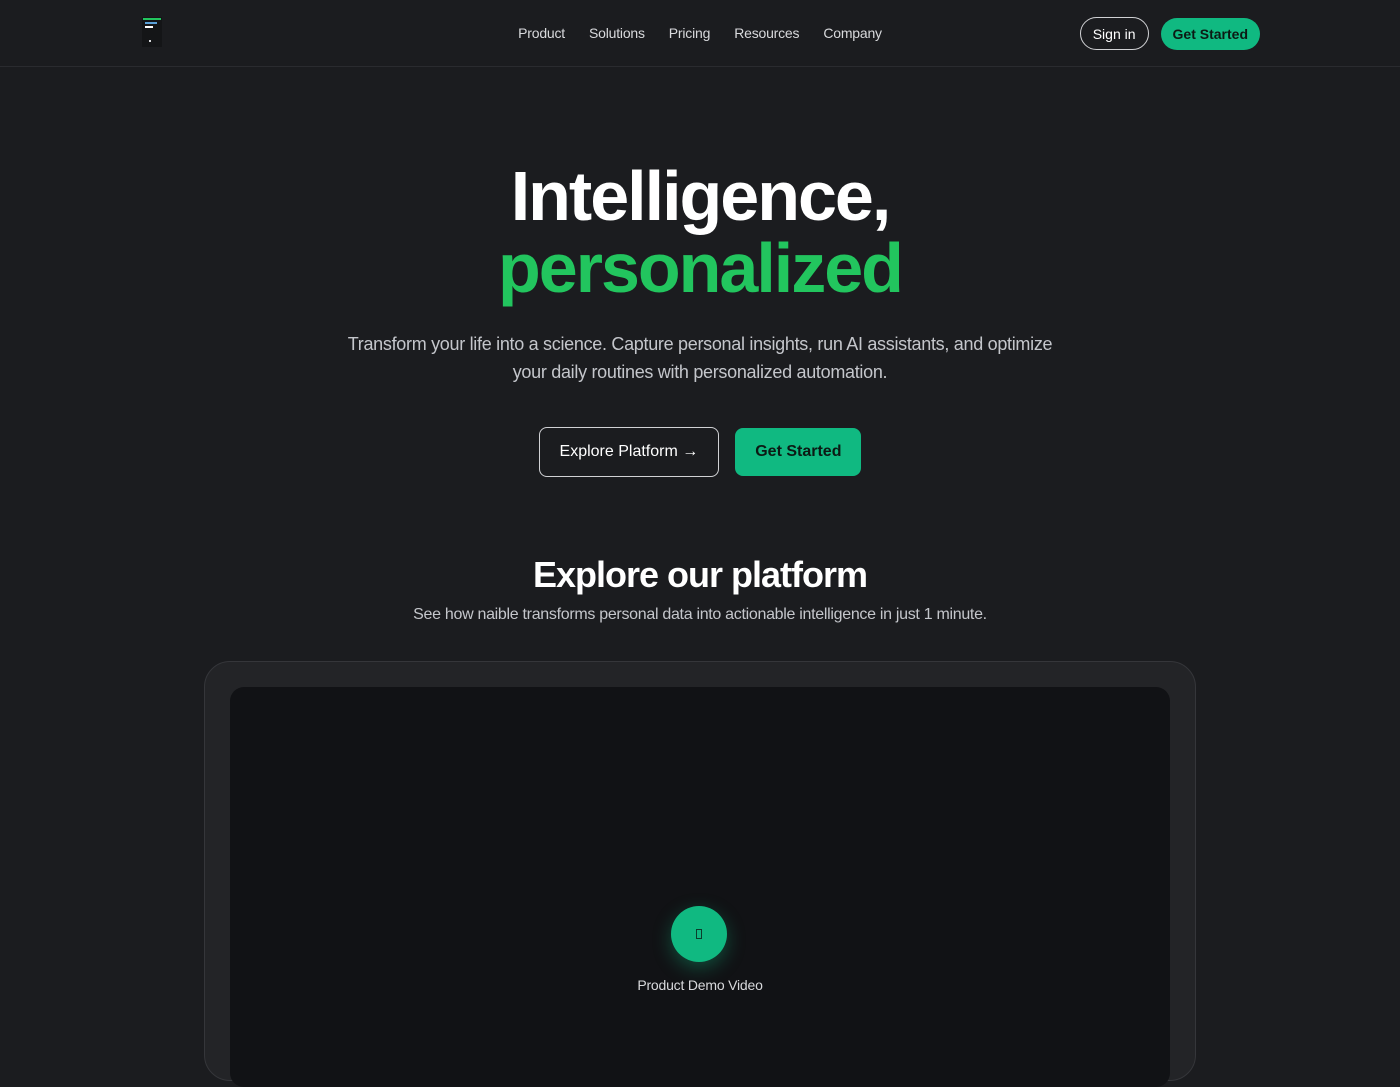  I want to click on sign-in-button: Sign in, so click(1114, 33).